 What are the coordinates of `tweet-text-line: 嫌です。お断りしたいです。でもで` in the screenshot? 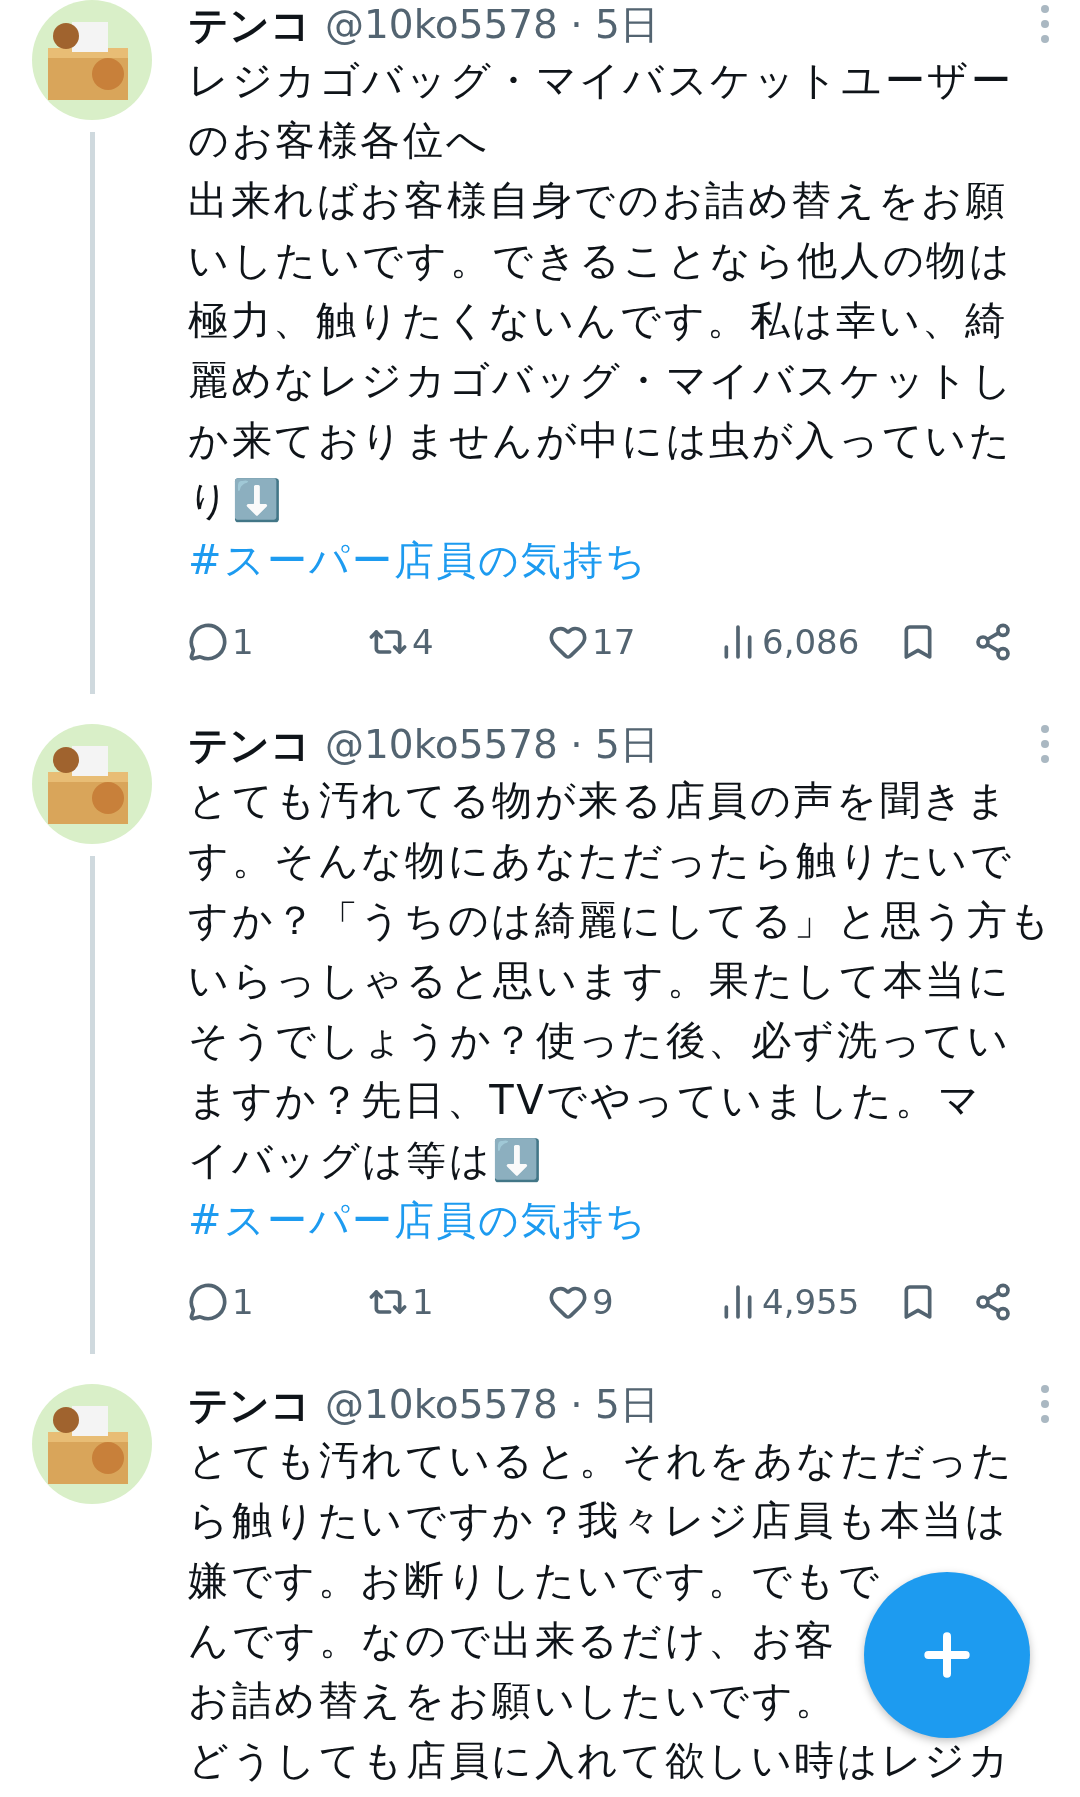 It's located at (535, 1580).